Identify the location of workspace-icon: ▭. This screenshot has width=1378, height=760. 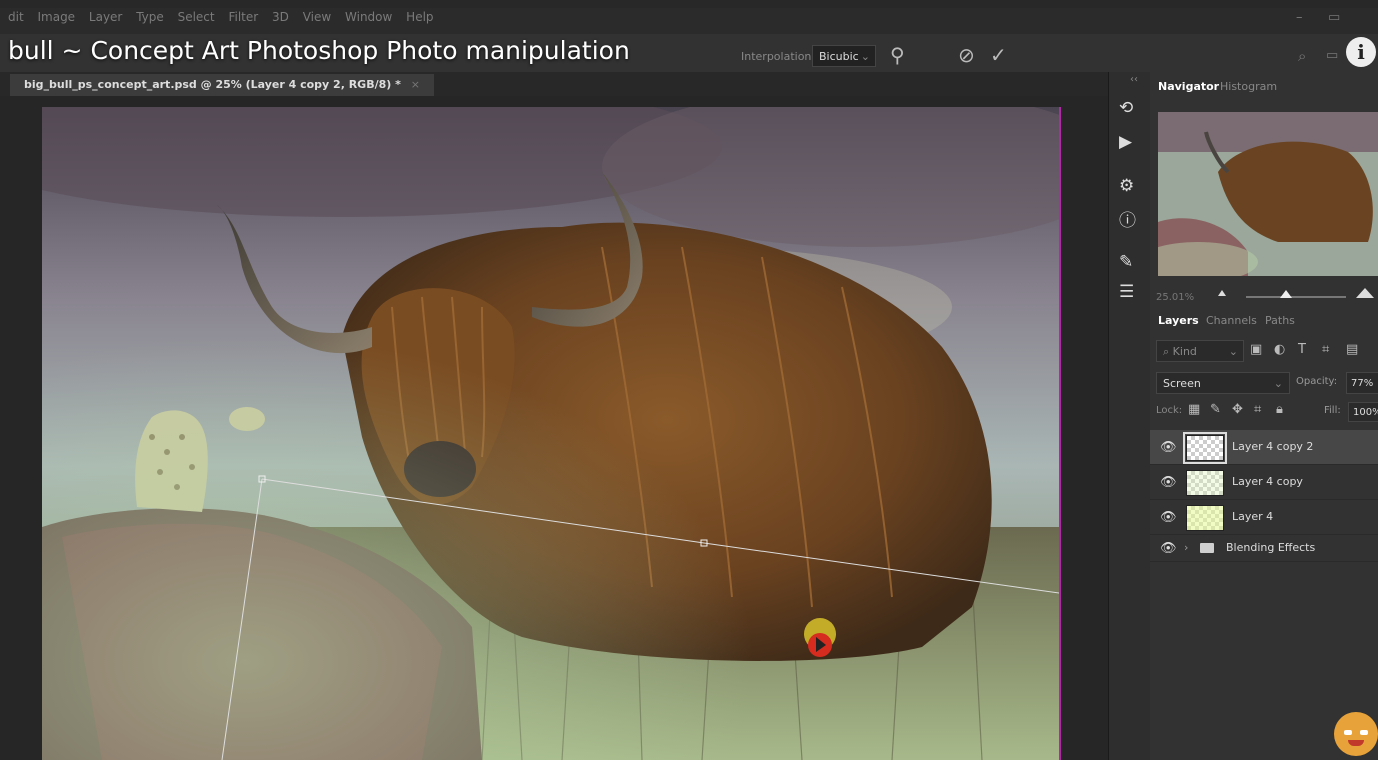
(1332, 55).